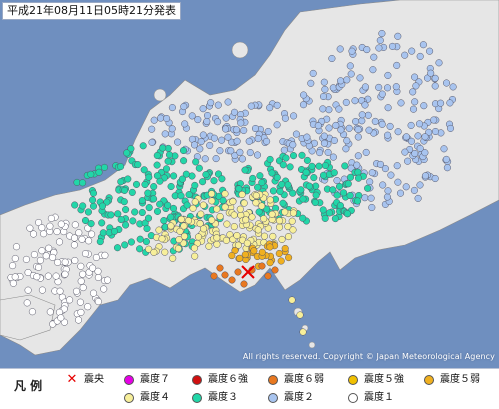  Describe the element at coordinates (312, 345) in the screenshot. I see `land-izu-island` at that location.